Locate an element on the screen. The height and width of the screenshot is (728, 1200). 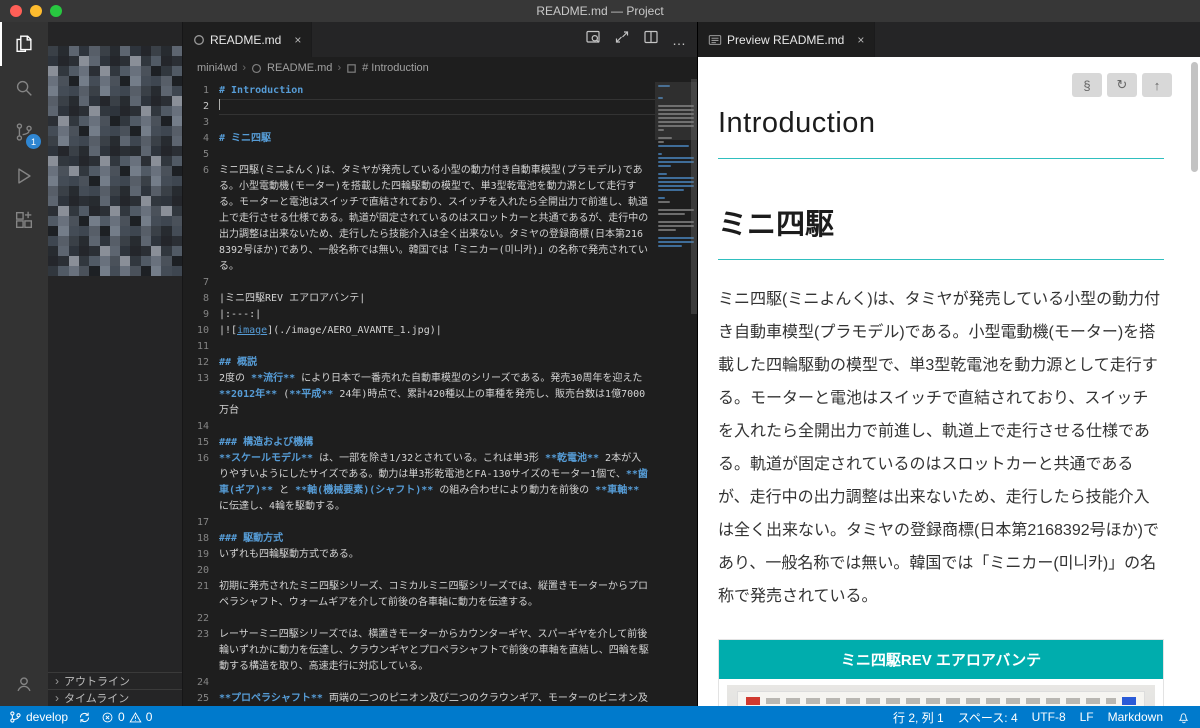
code-line: 7 is located at coordinates (419, 283).